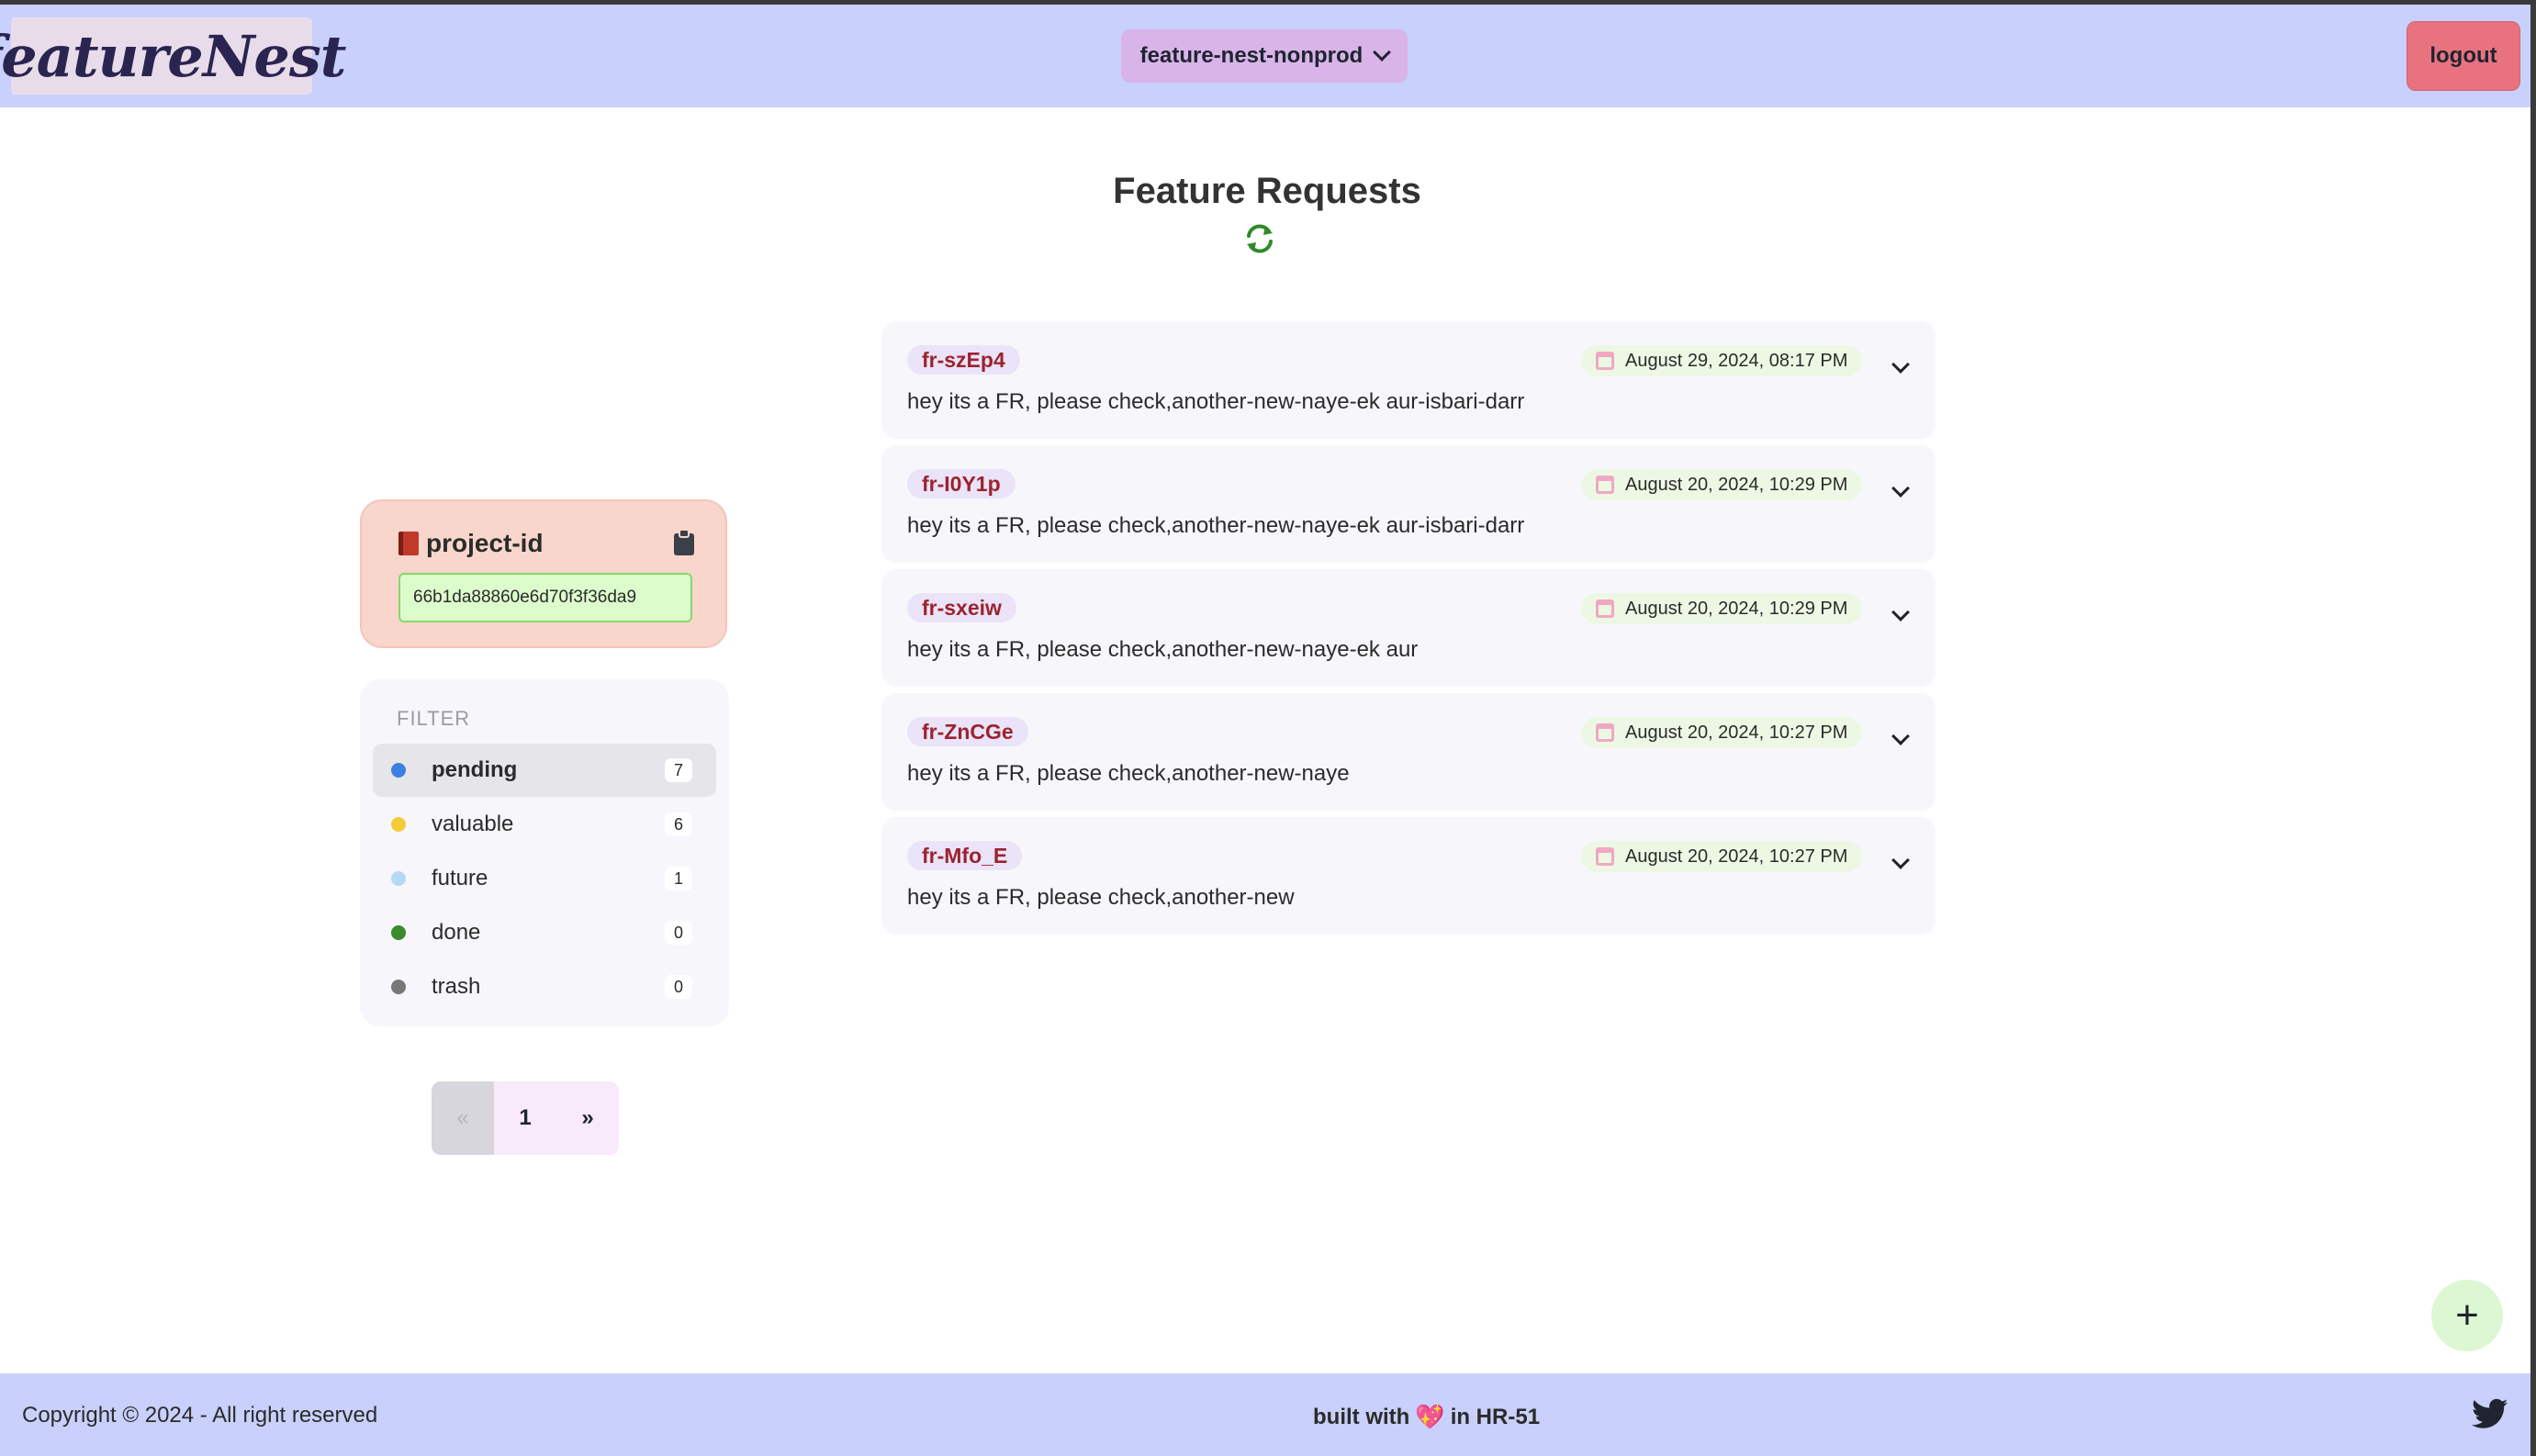 Image resolution: width=2536 pixels, height=1456 pixels. I want to click on project-select: feature-nest-nonprod, so click(1264, 56).